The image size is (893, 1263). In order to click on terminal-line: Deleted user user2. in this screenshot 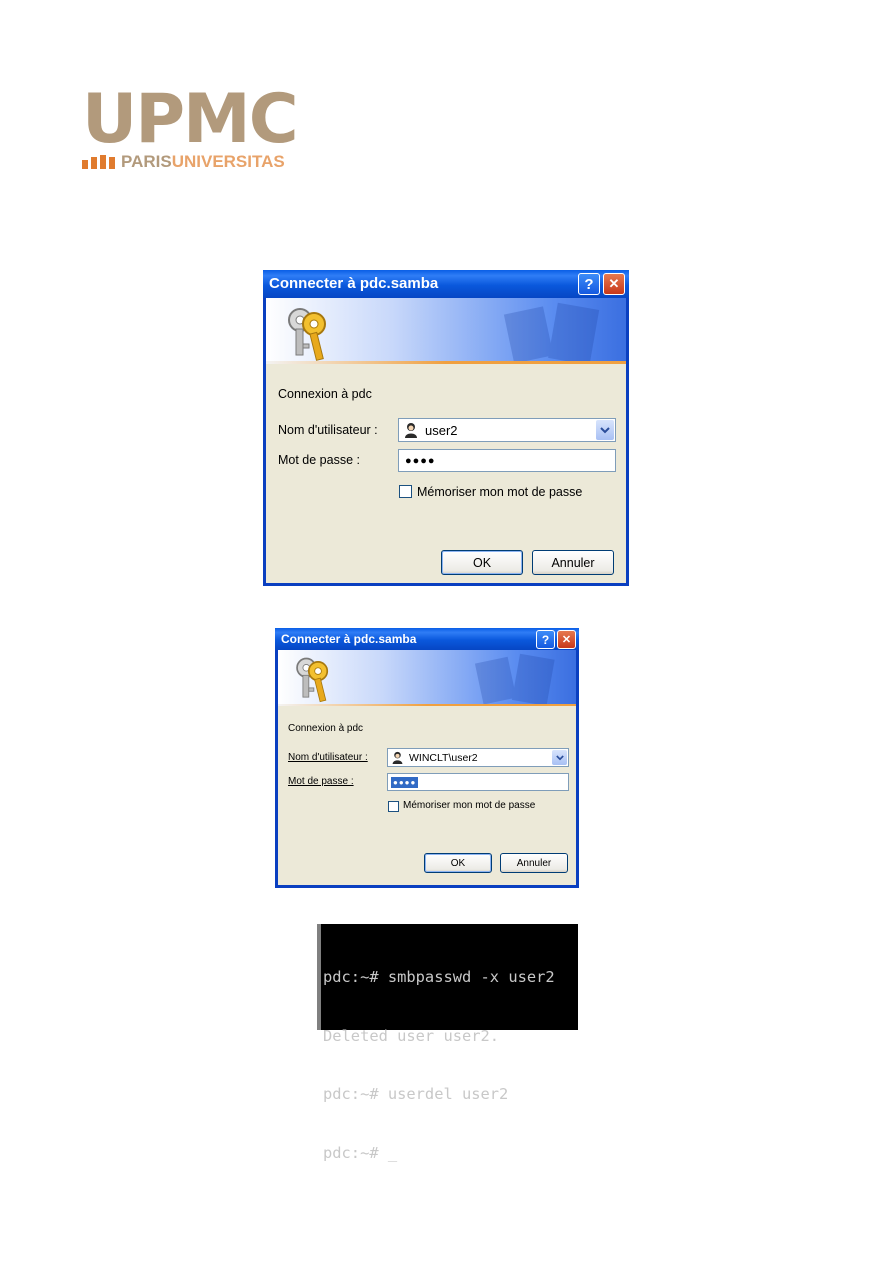, I will do `click(411, 1035)`.